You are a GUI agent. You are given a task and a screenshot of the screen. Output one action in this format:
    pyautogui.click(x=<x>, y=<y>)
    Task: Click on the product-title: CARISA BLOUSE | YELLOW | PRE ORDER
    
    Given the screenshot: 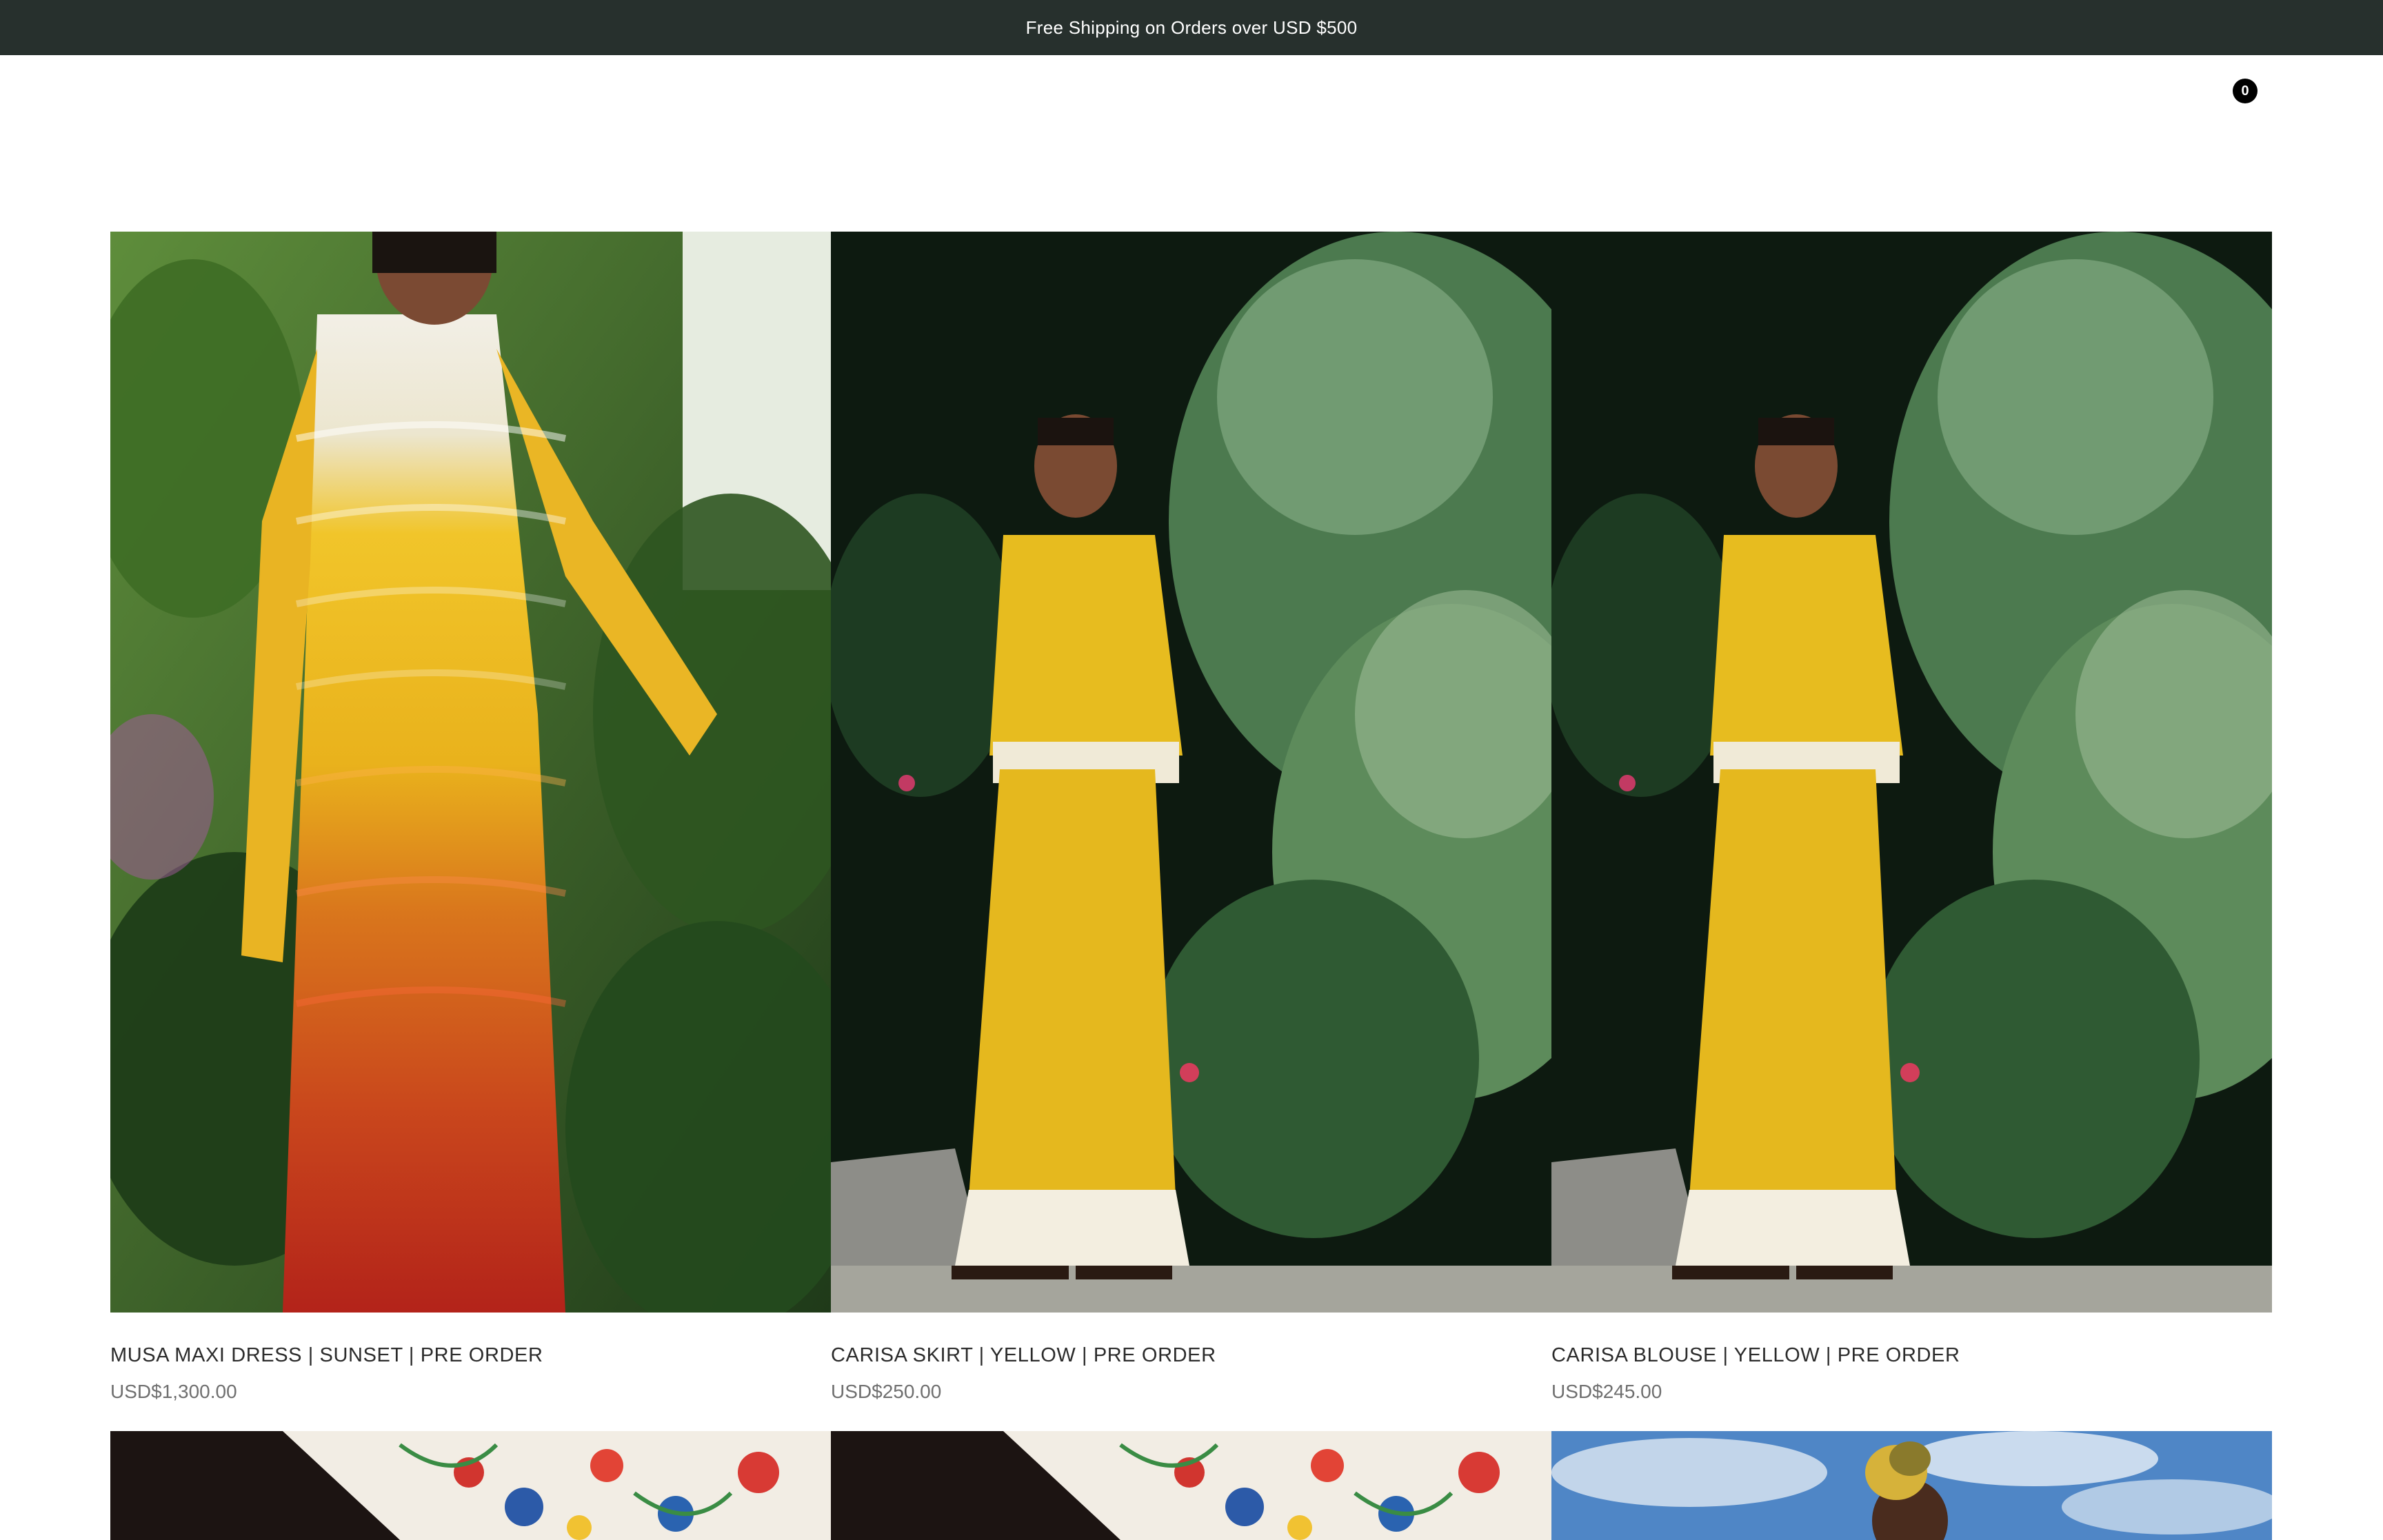 What is the action you would take?
    pyautogui.click(x=1911, y=1356)
    